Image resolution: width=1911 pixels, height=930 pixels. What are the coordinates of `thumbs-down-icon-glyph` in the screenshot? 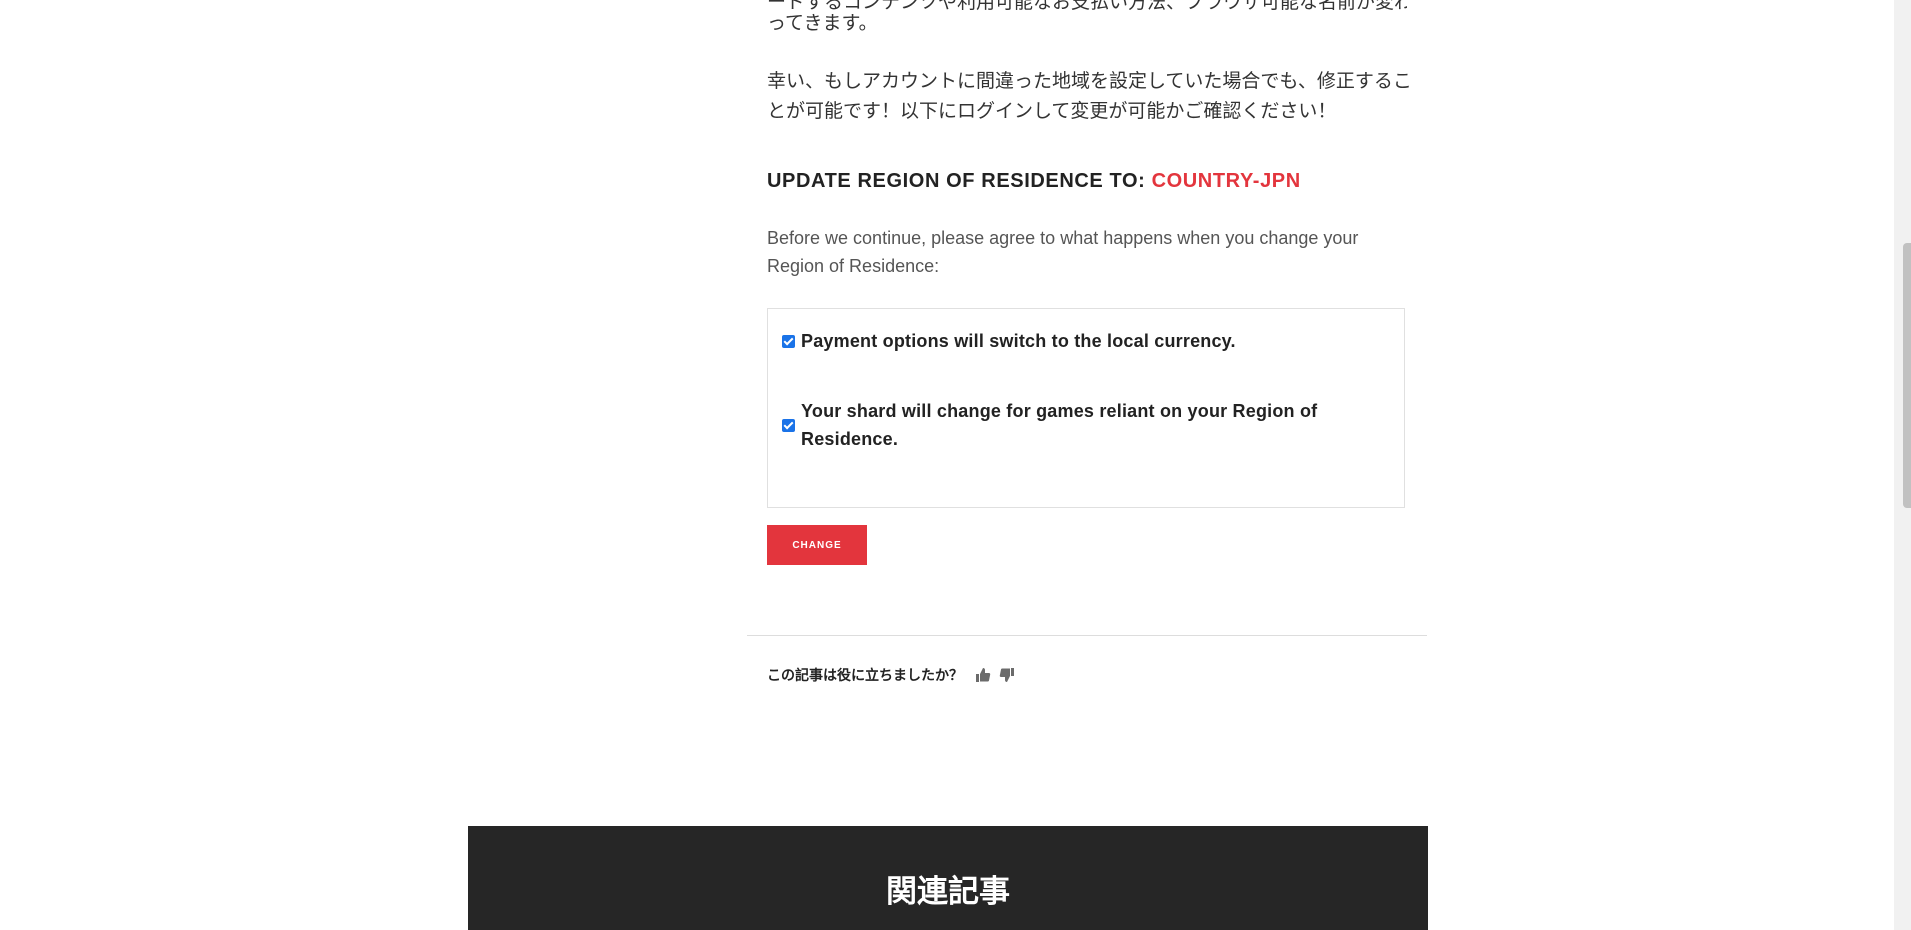 It's located at (1006, 675).